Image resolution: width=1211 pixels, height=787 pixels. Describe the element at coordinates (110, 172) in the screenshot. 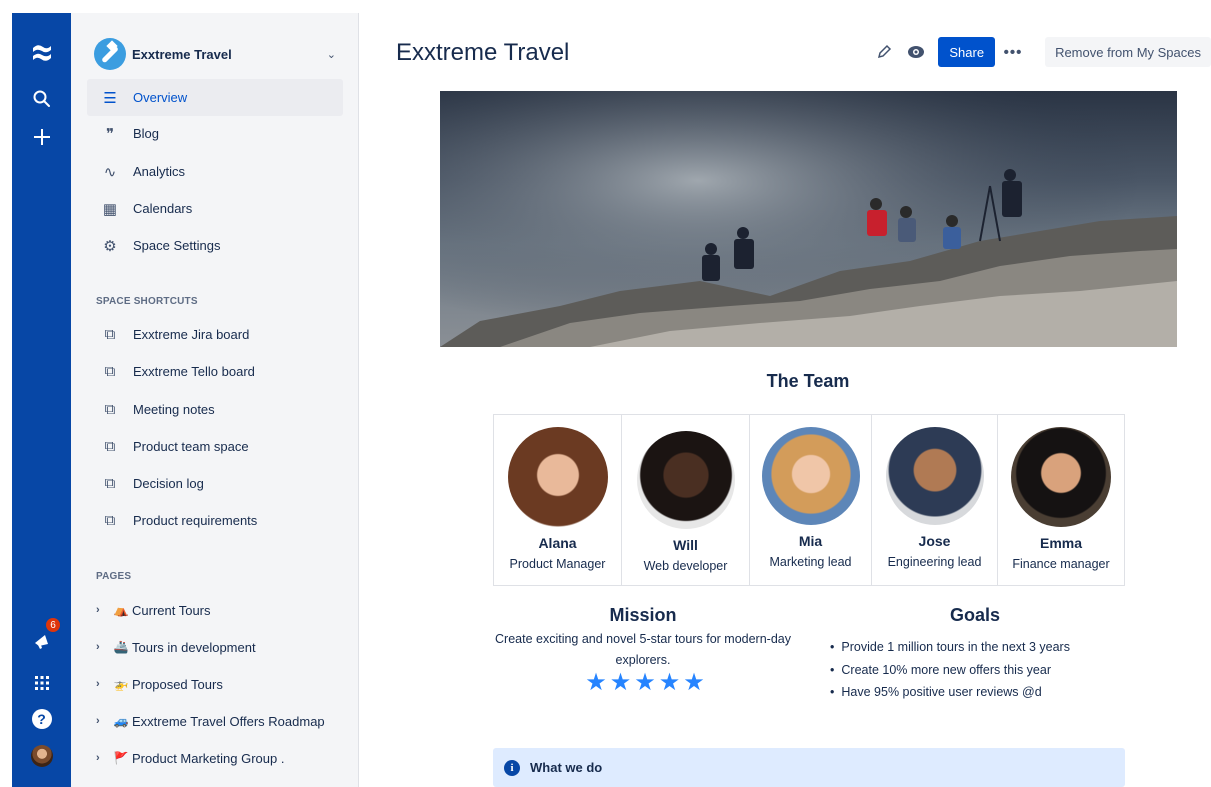

I see `analytics-icon: ∿` at that location.